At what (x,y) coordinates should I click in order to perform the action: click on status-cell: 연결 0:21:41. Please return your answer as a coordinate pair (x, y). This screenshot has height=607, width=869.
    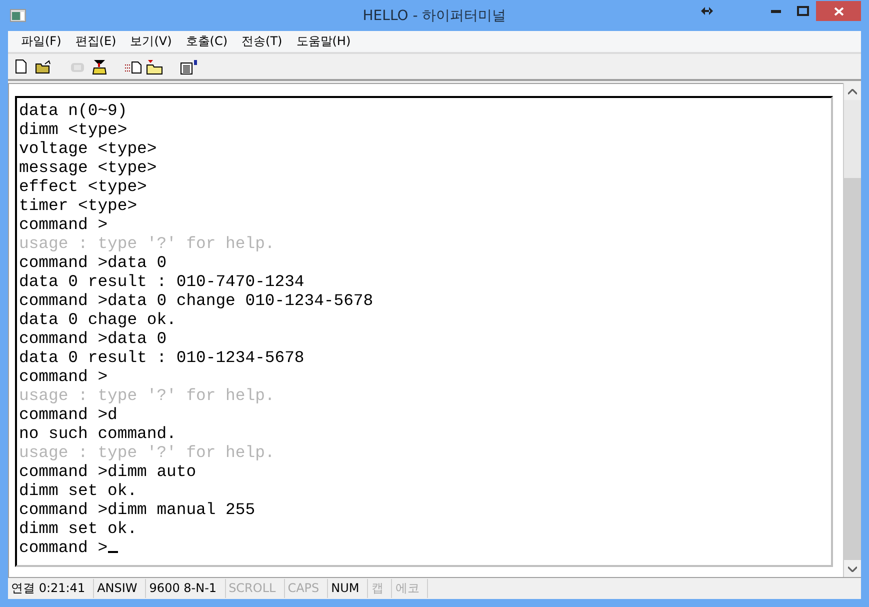
    Looking at the image, I should click on (51, 588).